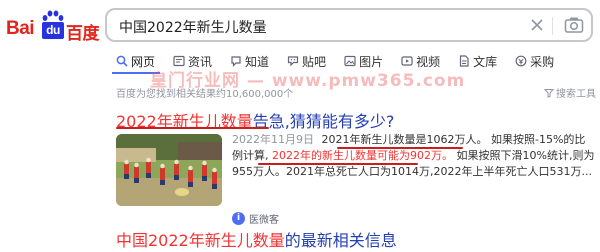 The image size is (600, 252). What do you see at coordinates (552, 26) in the screenshot?
I see `search-divider` at bounding box center [552, 26].